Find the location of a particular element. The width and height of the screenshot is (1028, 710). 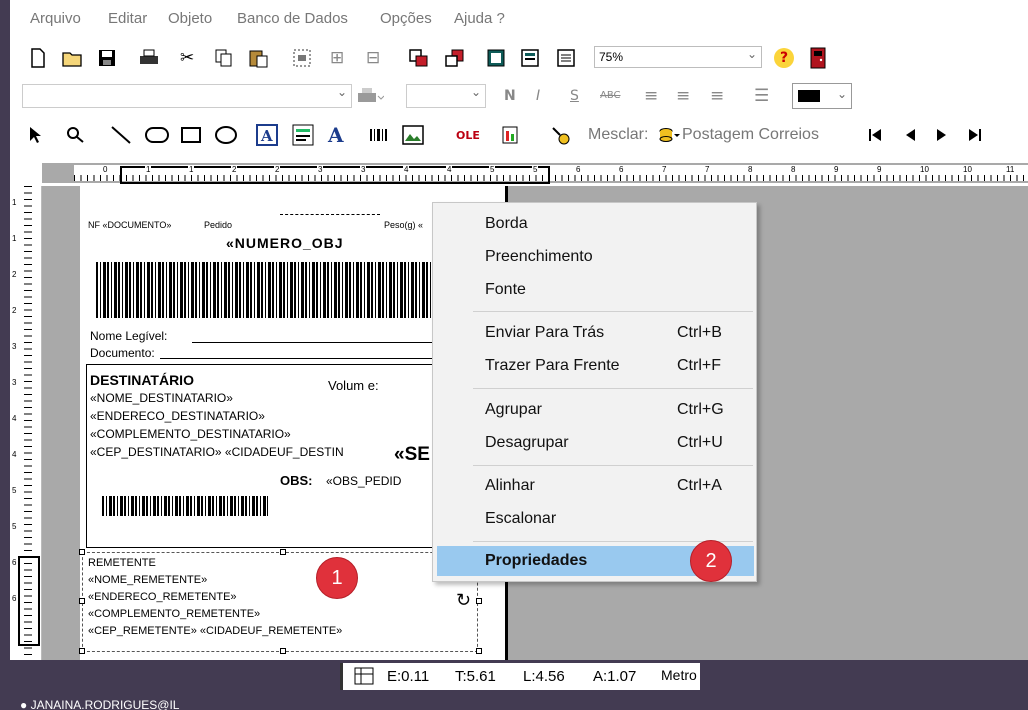

copy-icon is located at coordinates (224, 58).